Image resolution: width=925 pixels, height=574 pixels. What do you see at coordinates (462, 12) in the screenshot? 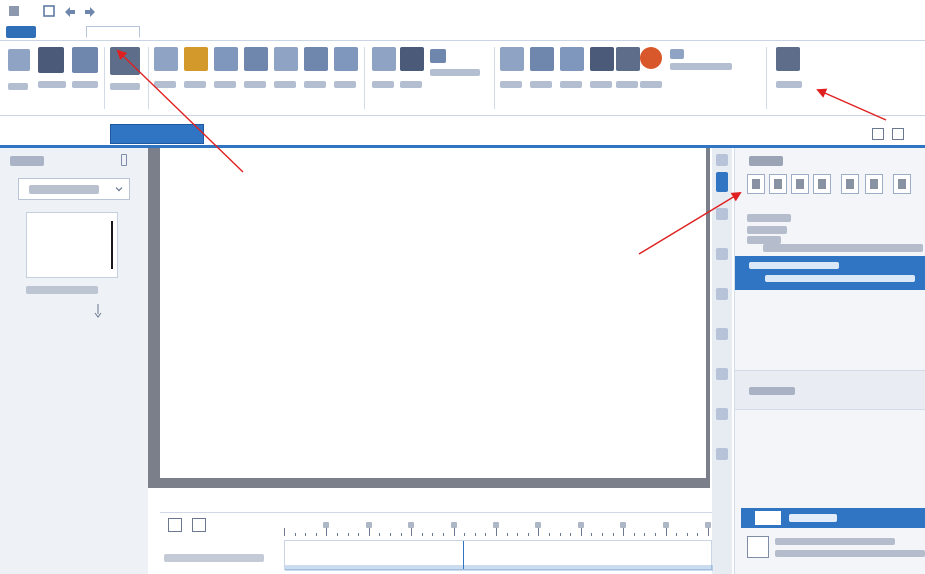
I see `title-bar` at bounding box center [462, 12].